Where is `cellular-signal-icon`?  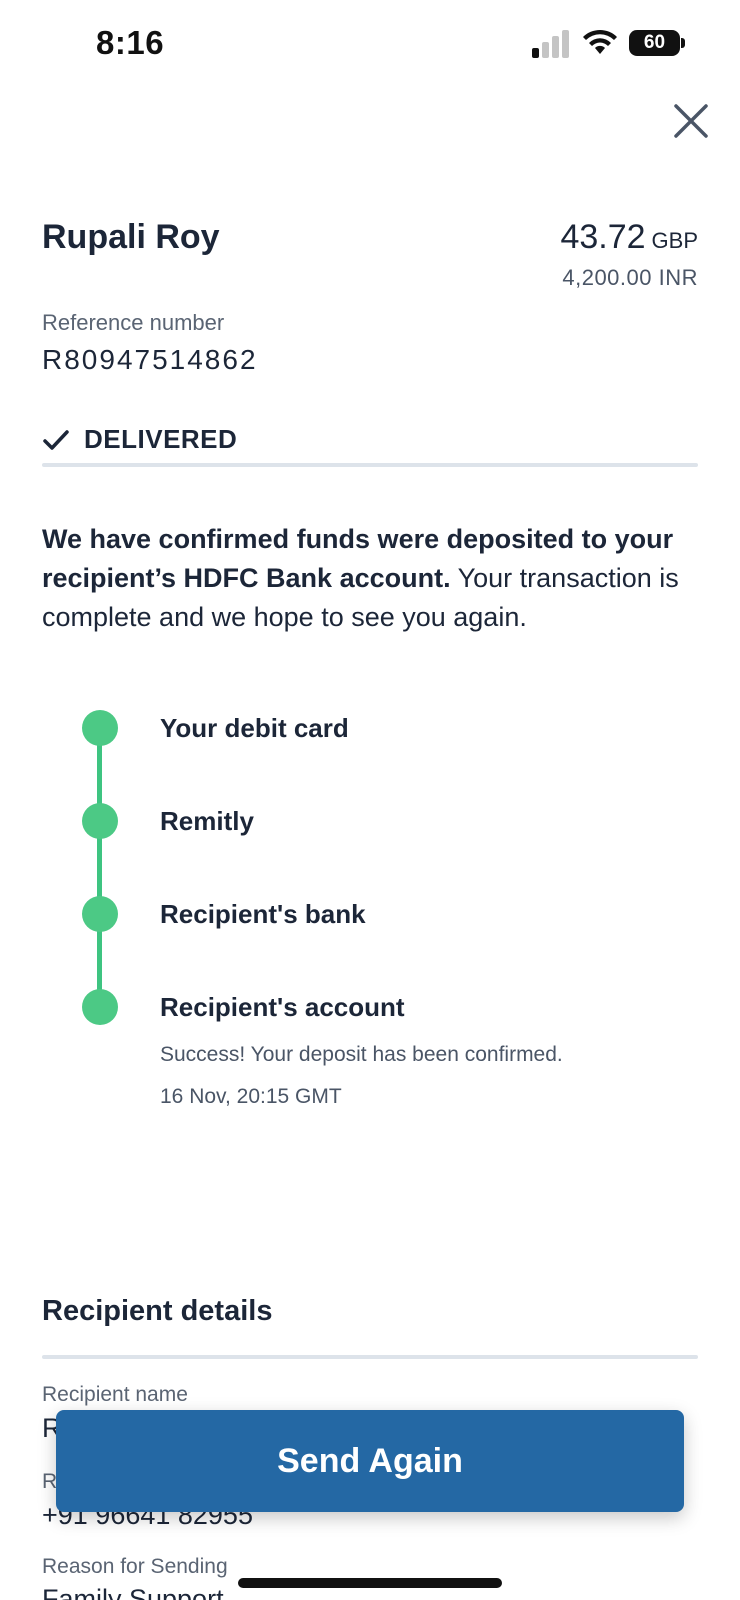
cellular-signal-icon is located at coordinates (550, 44).